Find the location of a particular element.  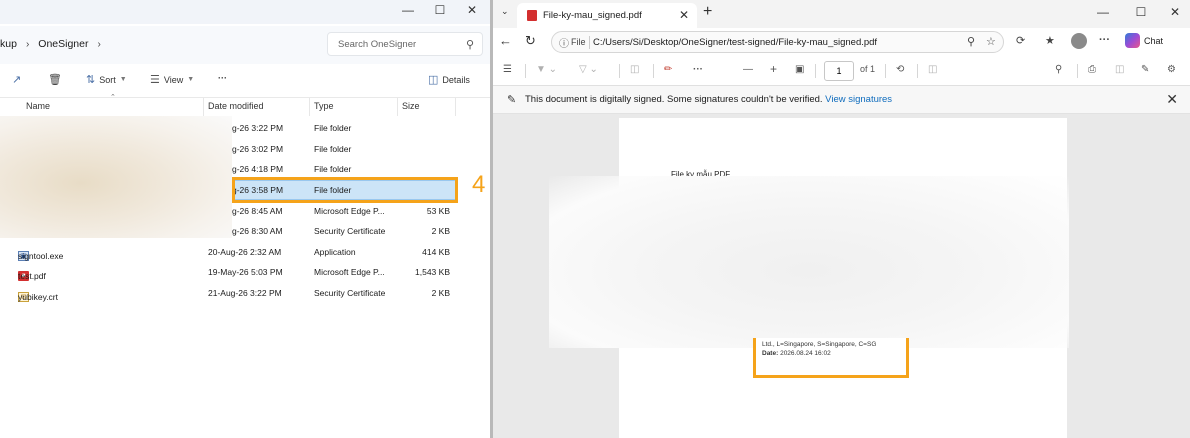

refresh-icon: ↻ is located at coordinates (530, 41).